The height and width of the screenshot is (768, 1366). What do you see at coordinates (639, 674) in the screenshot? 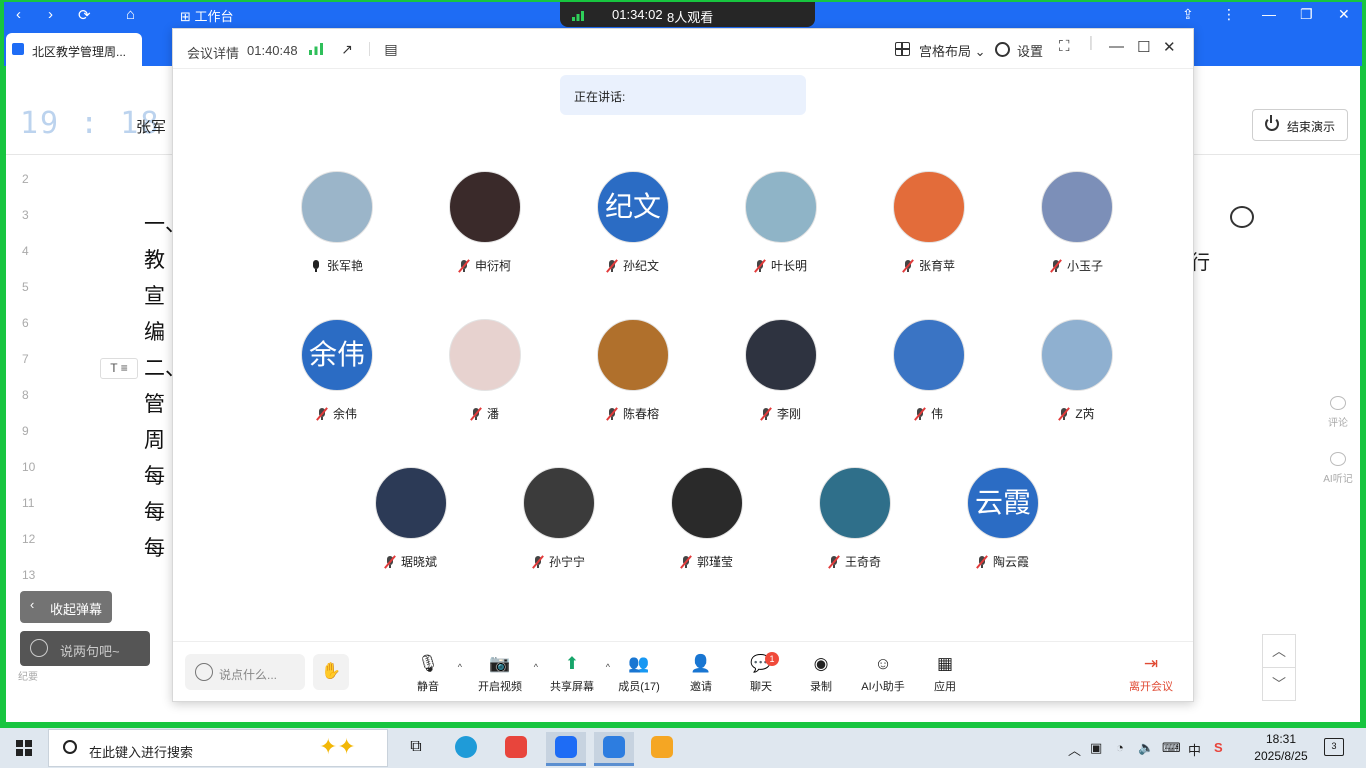
I see `members-button: 👥 成员(17)` at bounding box center [639, 674].